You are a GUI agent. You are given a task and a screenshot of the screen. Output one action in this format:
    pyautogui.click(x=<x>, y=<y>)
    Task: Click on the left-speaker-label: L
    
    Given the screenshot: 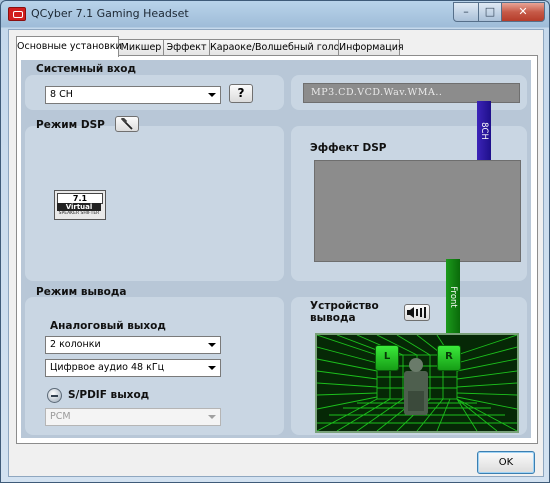 What is the action you would take?
    pyautogui.click(x=387, y=356)
    